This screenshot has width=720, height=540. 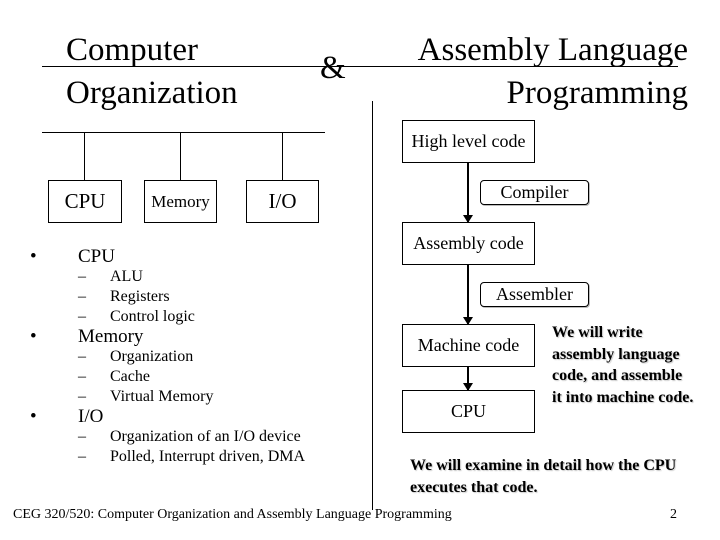 I want to click on flow-stage-machine-code: Machine code, so click(x=468, y=345).